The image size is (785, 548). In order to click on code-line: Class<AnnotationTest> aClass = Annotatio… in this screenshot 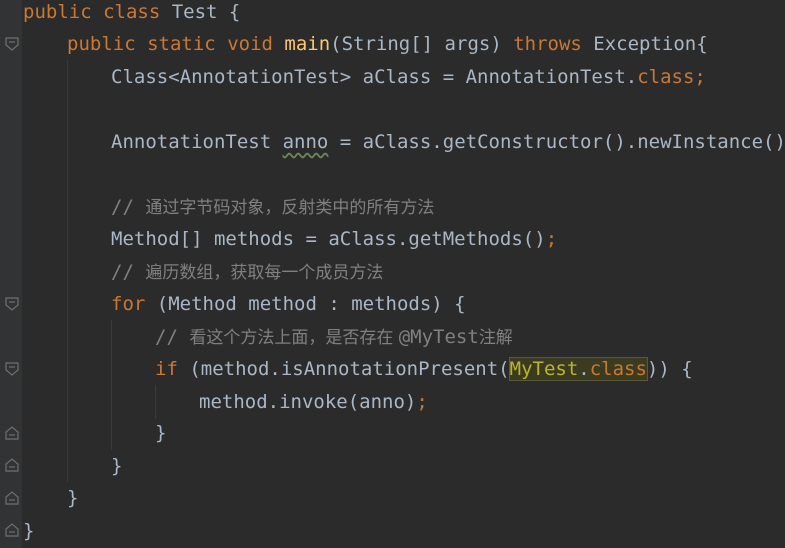, I will do `click(408, 77)`.